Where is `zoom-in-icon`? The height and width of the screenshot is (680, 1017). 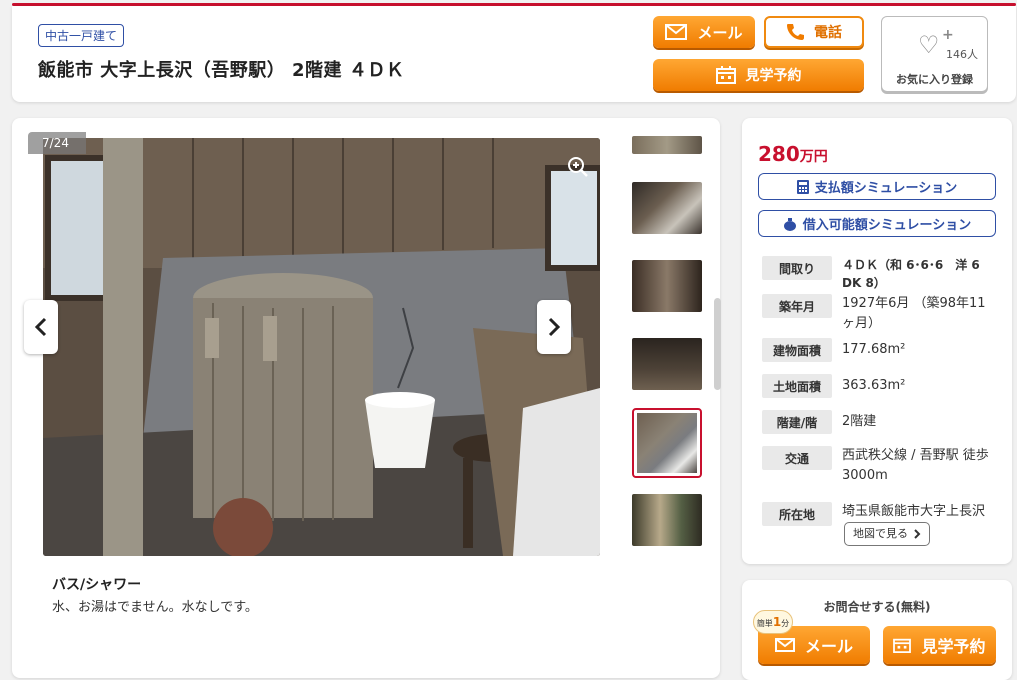 zoom-in-icon is located at coordinates (578, 167).